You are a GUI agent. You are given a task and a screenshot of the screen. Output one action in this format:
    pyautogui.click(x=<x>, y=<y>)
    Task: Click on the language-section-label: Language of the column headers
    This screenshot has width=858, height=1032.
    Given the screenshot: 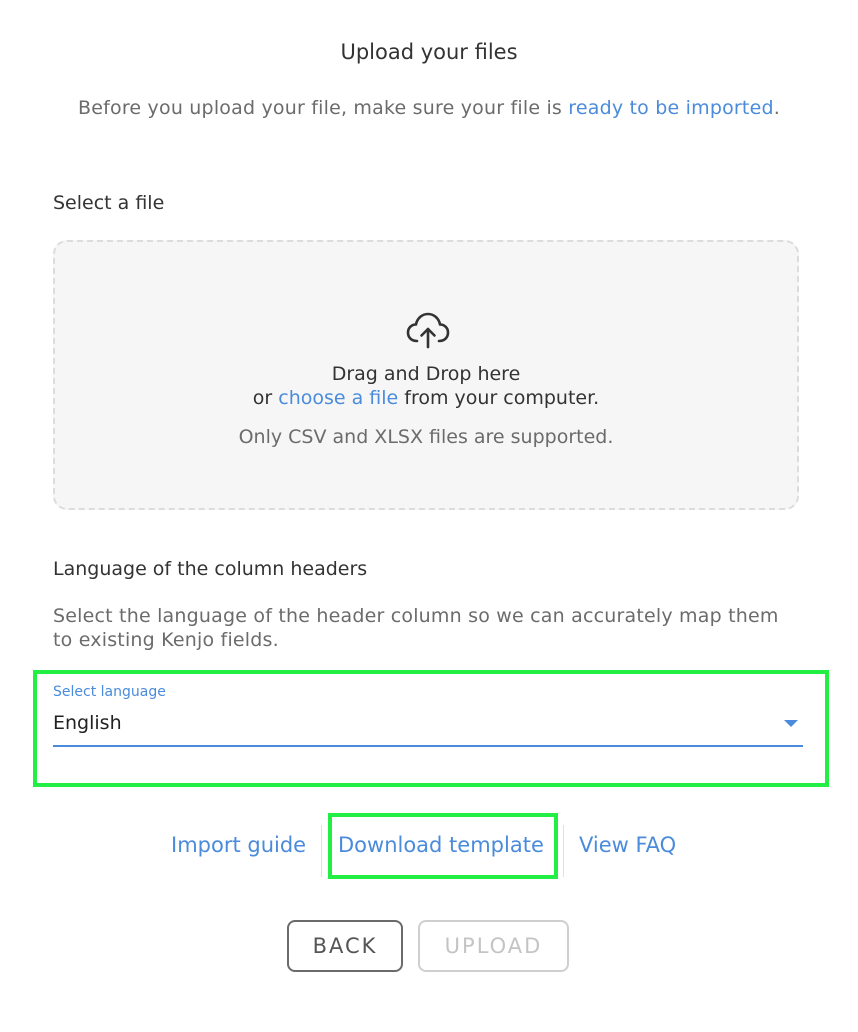 What is the action you would take?
    pyautogui.click(x=210, y=569)
    